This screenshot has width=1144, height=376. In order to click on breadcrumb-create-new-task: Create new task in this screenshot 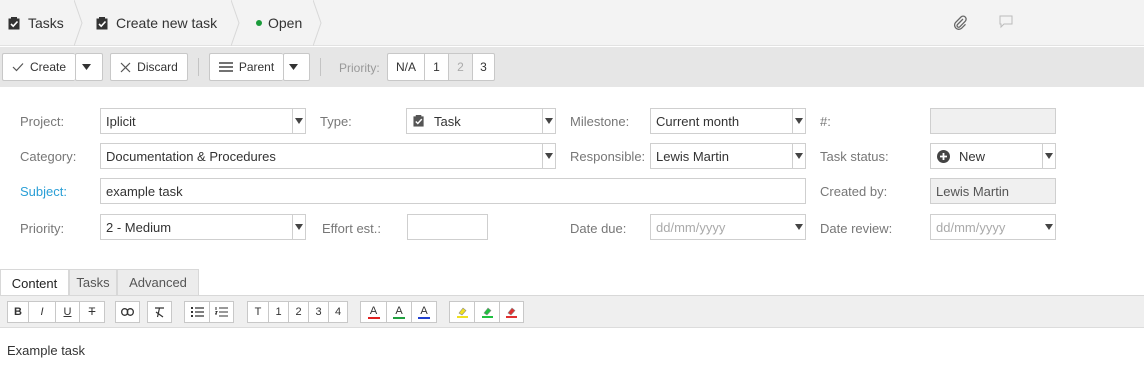, I will do `click(156, 23)`.